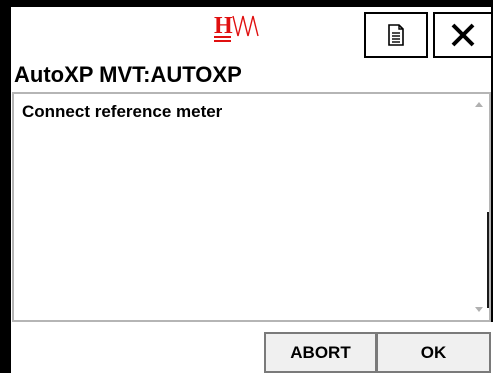  What do you see at coordinates (320, 352) in the screenshot?
I see `abort-button: ABORT` at bounding box center [320, 352].